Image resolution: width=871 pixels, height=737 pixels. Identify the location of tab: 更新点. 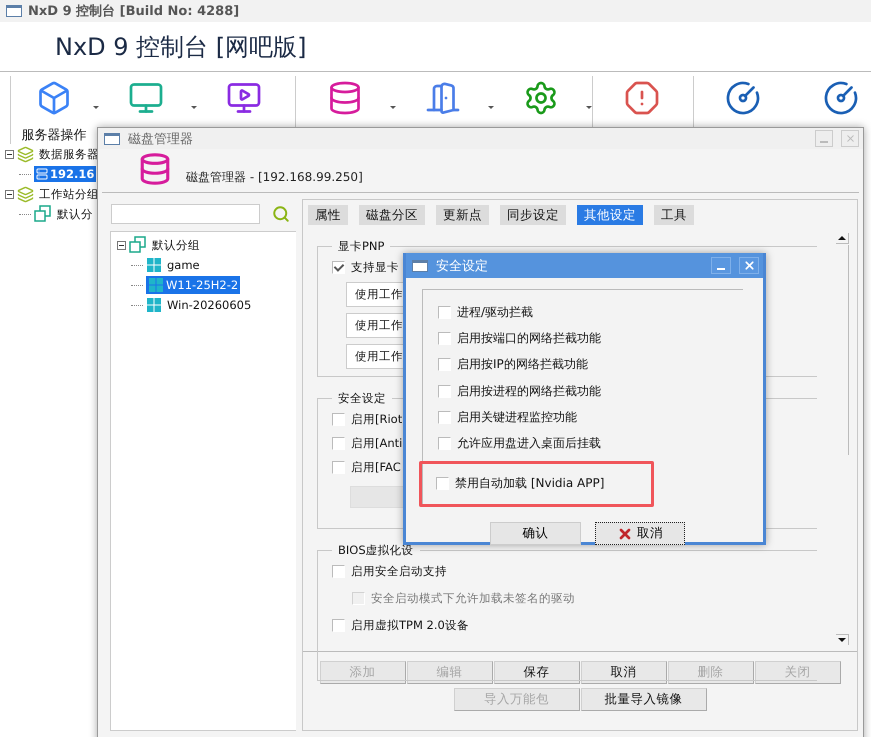
(462, 215).